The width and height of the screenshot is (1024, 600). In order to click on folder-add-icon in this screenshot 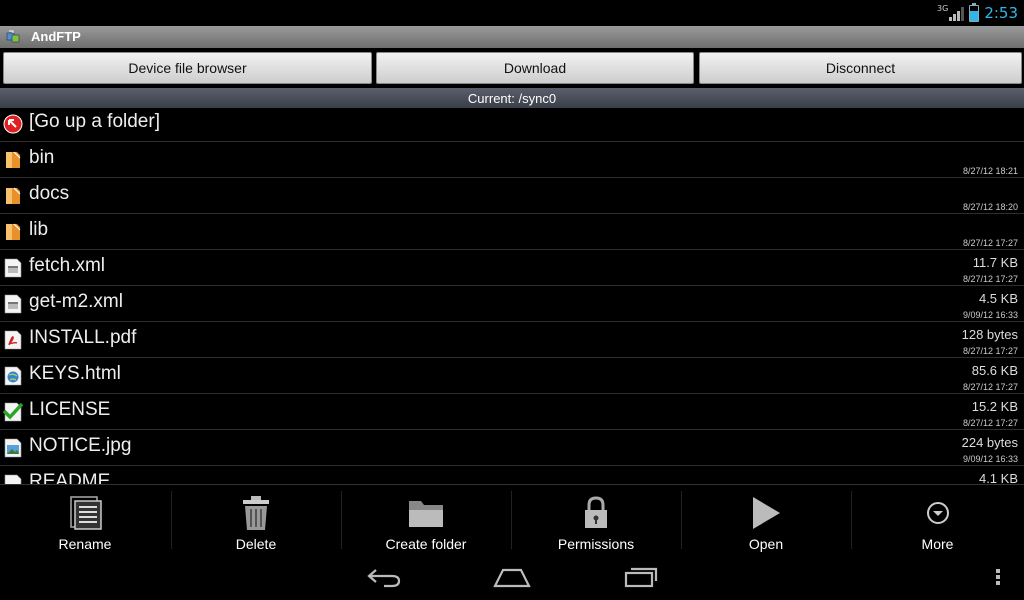, I will do `click(426, 513)`.